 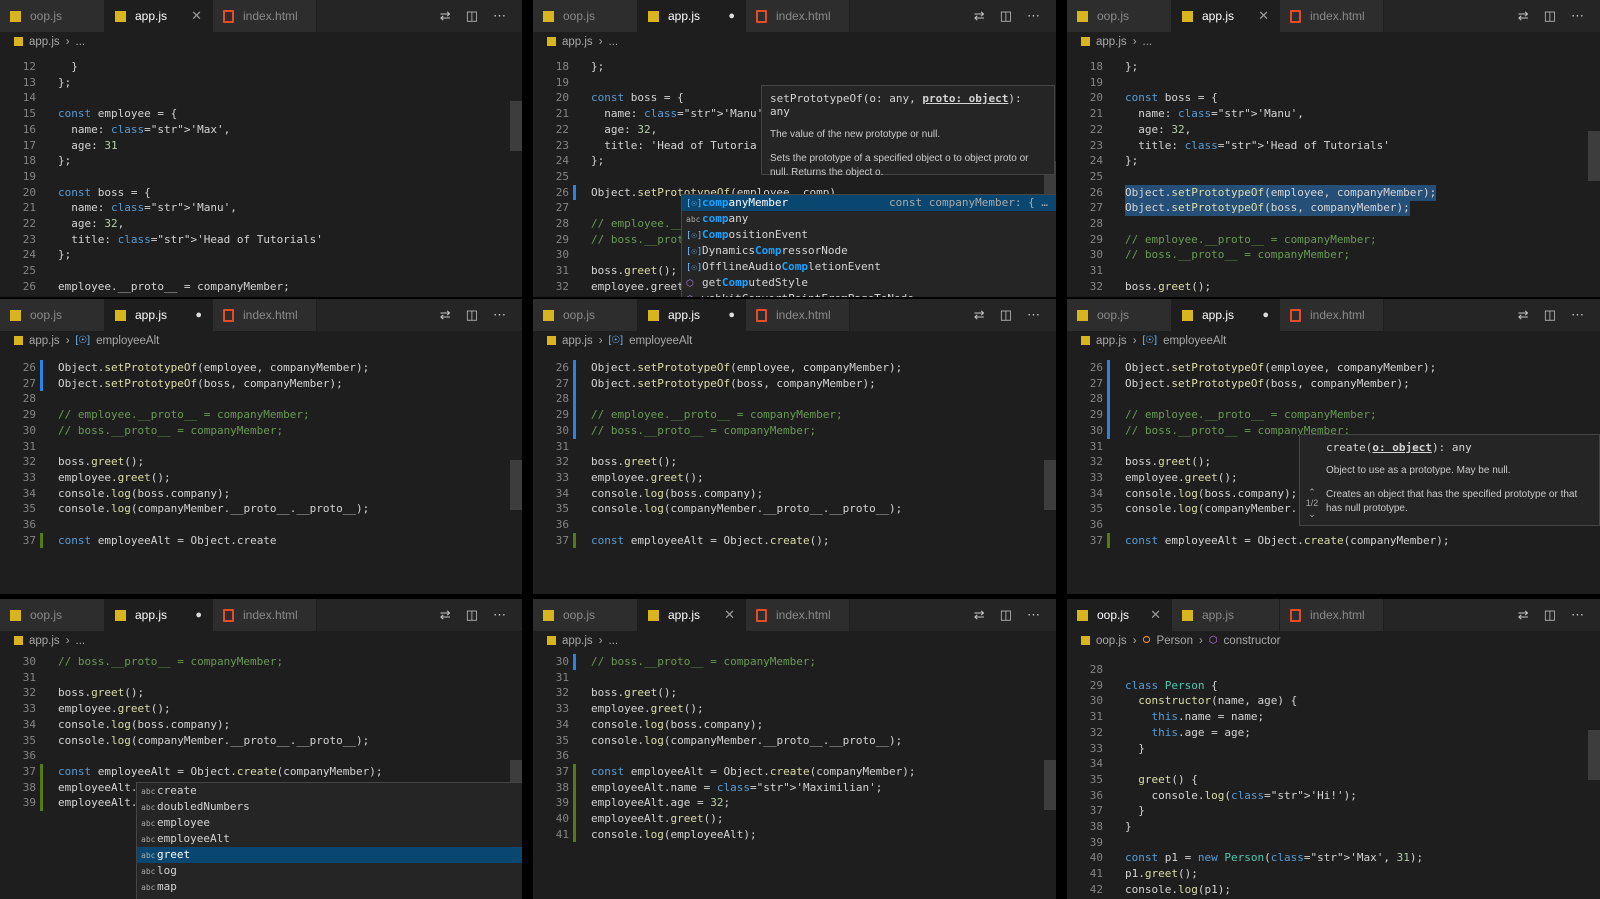 What do you see at coordinates (1119, 615) in the screenshot?
I see `tab-oop: oop.js ✕` at bounding box center [1119, 615].